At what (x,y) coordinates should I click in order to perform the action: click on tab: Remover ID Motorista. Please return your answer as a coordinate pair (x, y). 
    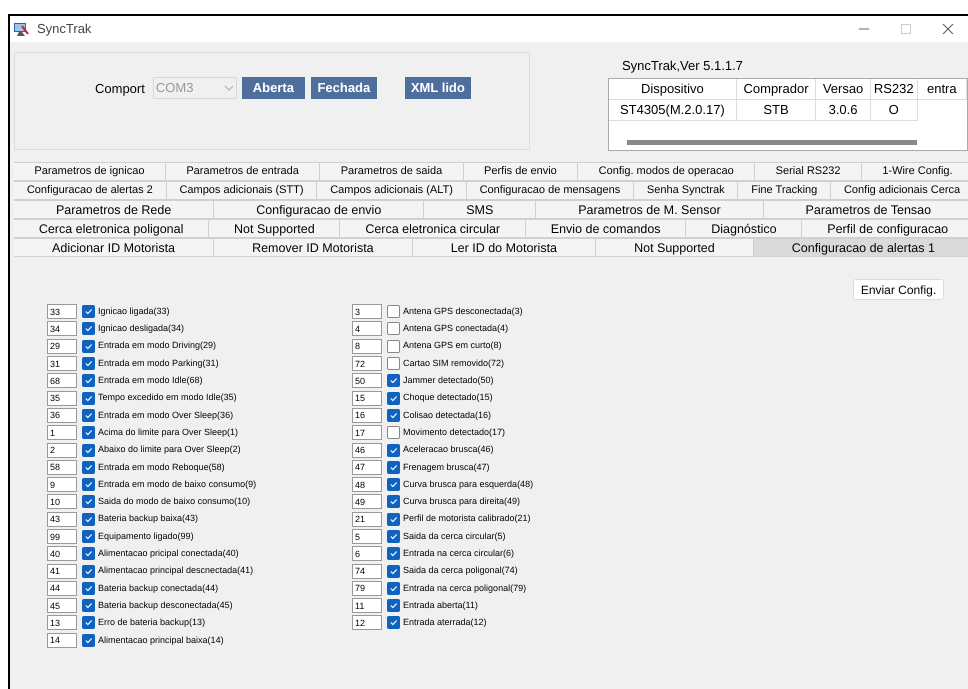
    Looking at the image, I should click on (313, 247).